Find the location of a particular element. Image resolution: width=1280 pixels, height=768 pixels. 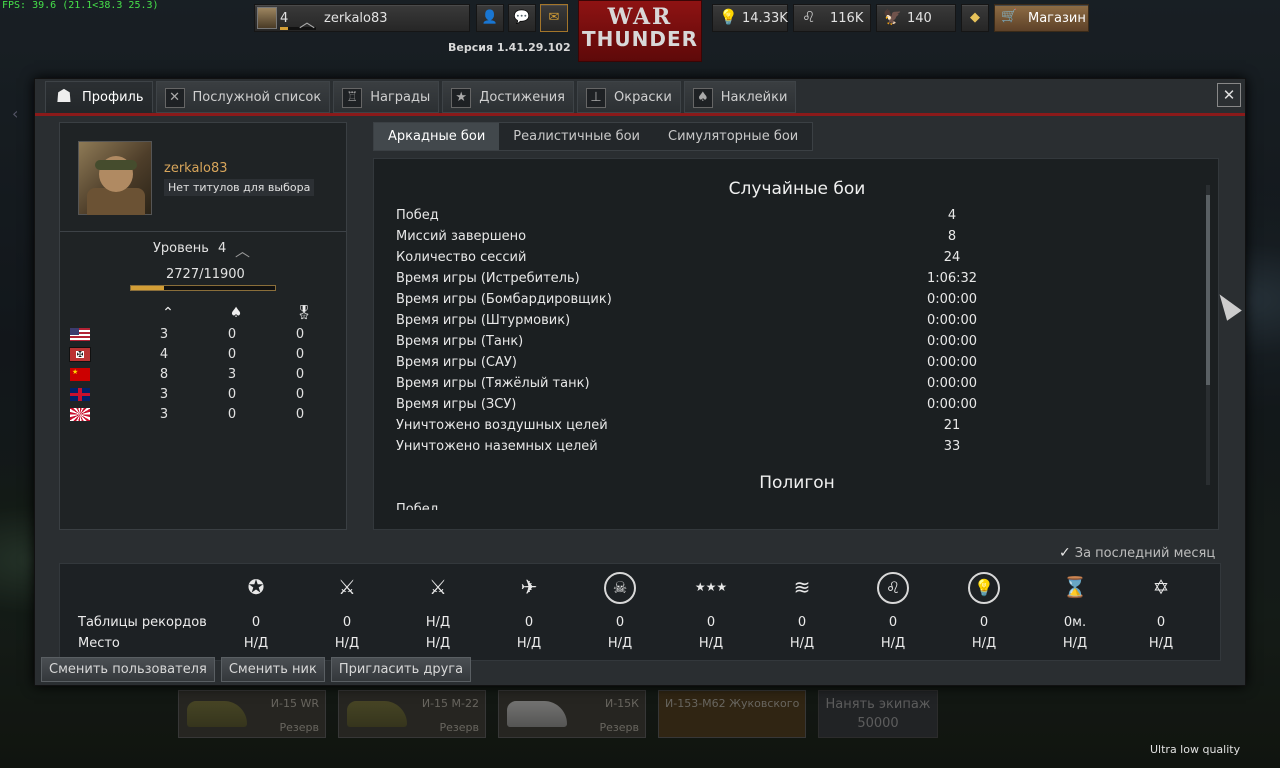

stat-label: Время игры (САУ) is located at coordinates (456, 362).